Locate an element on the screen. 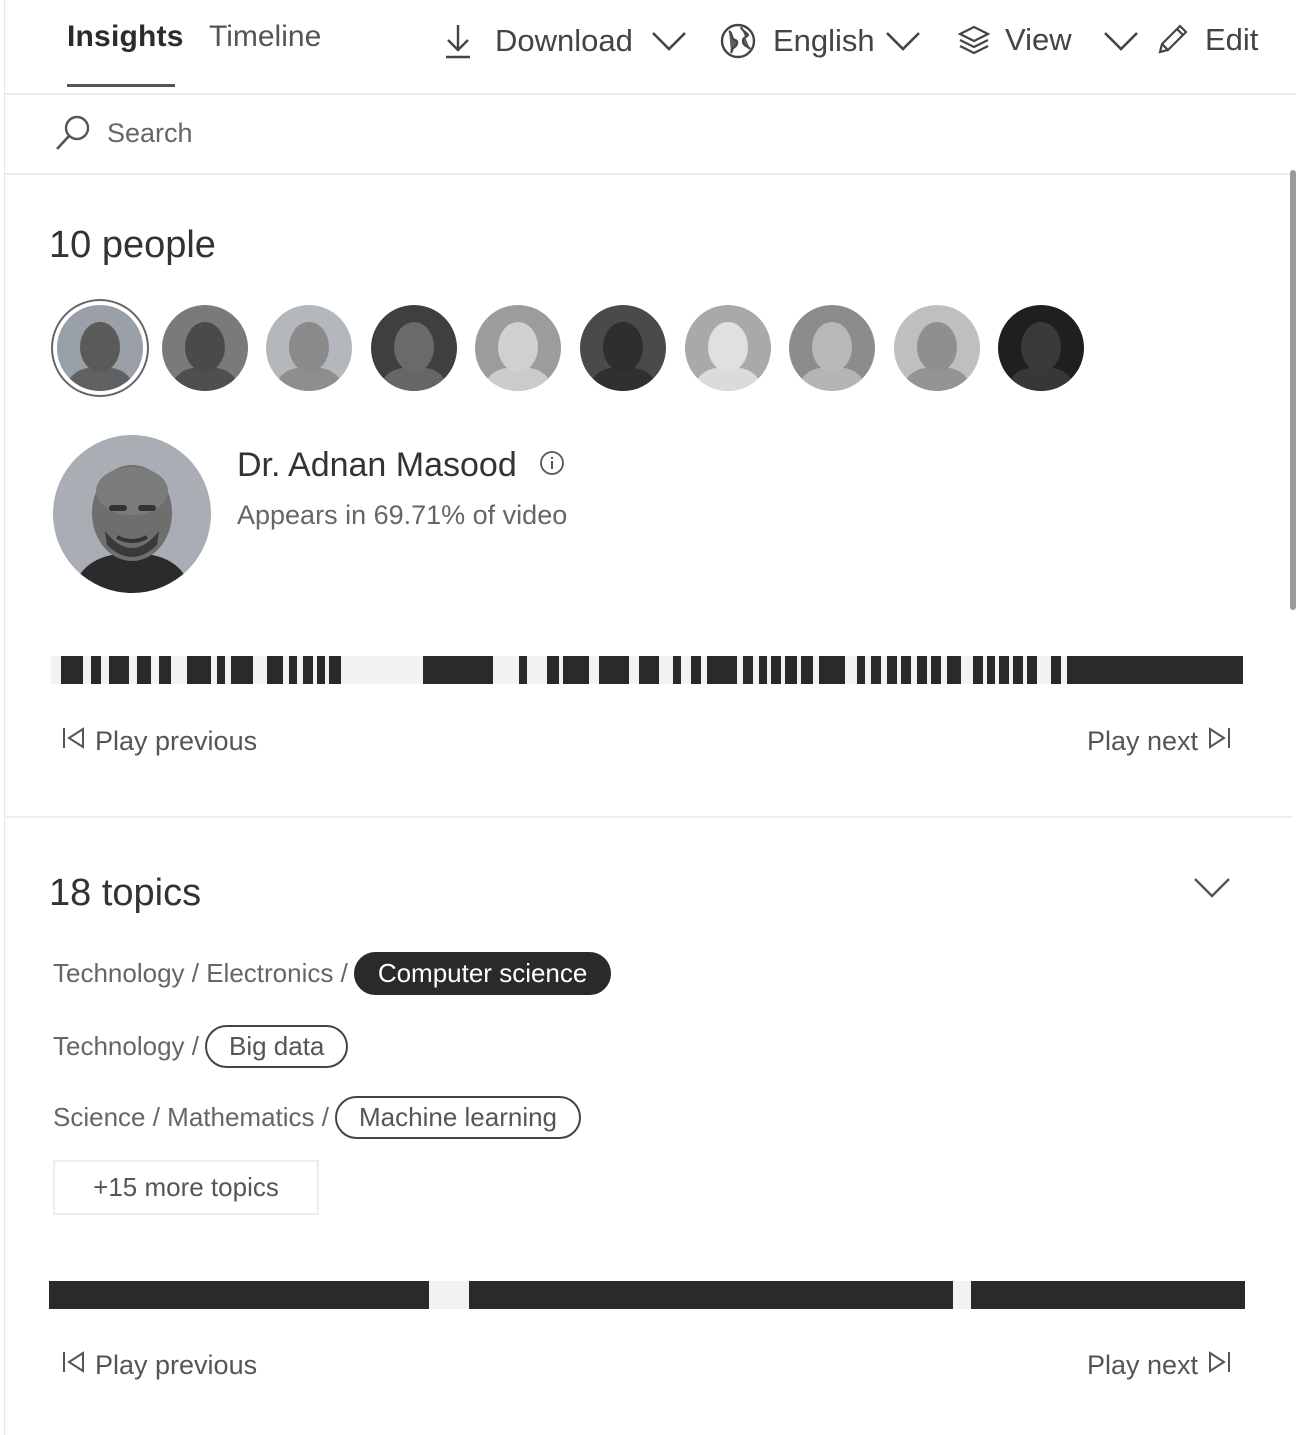 The image size is (1299, 1435). edit-button: Edit is located at coordinates (1206, 40).